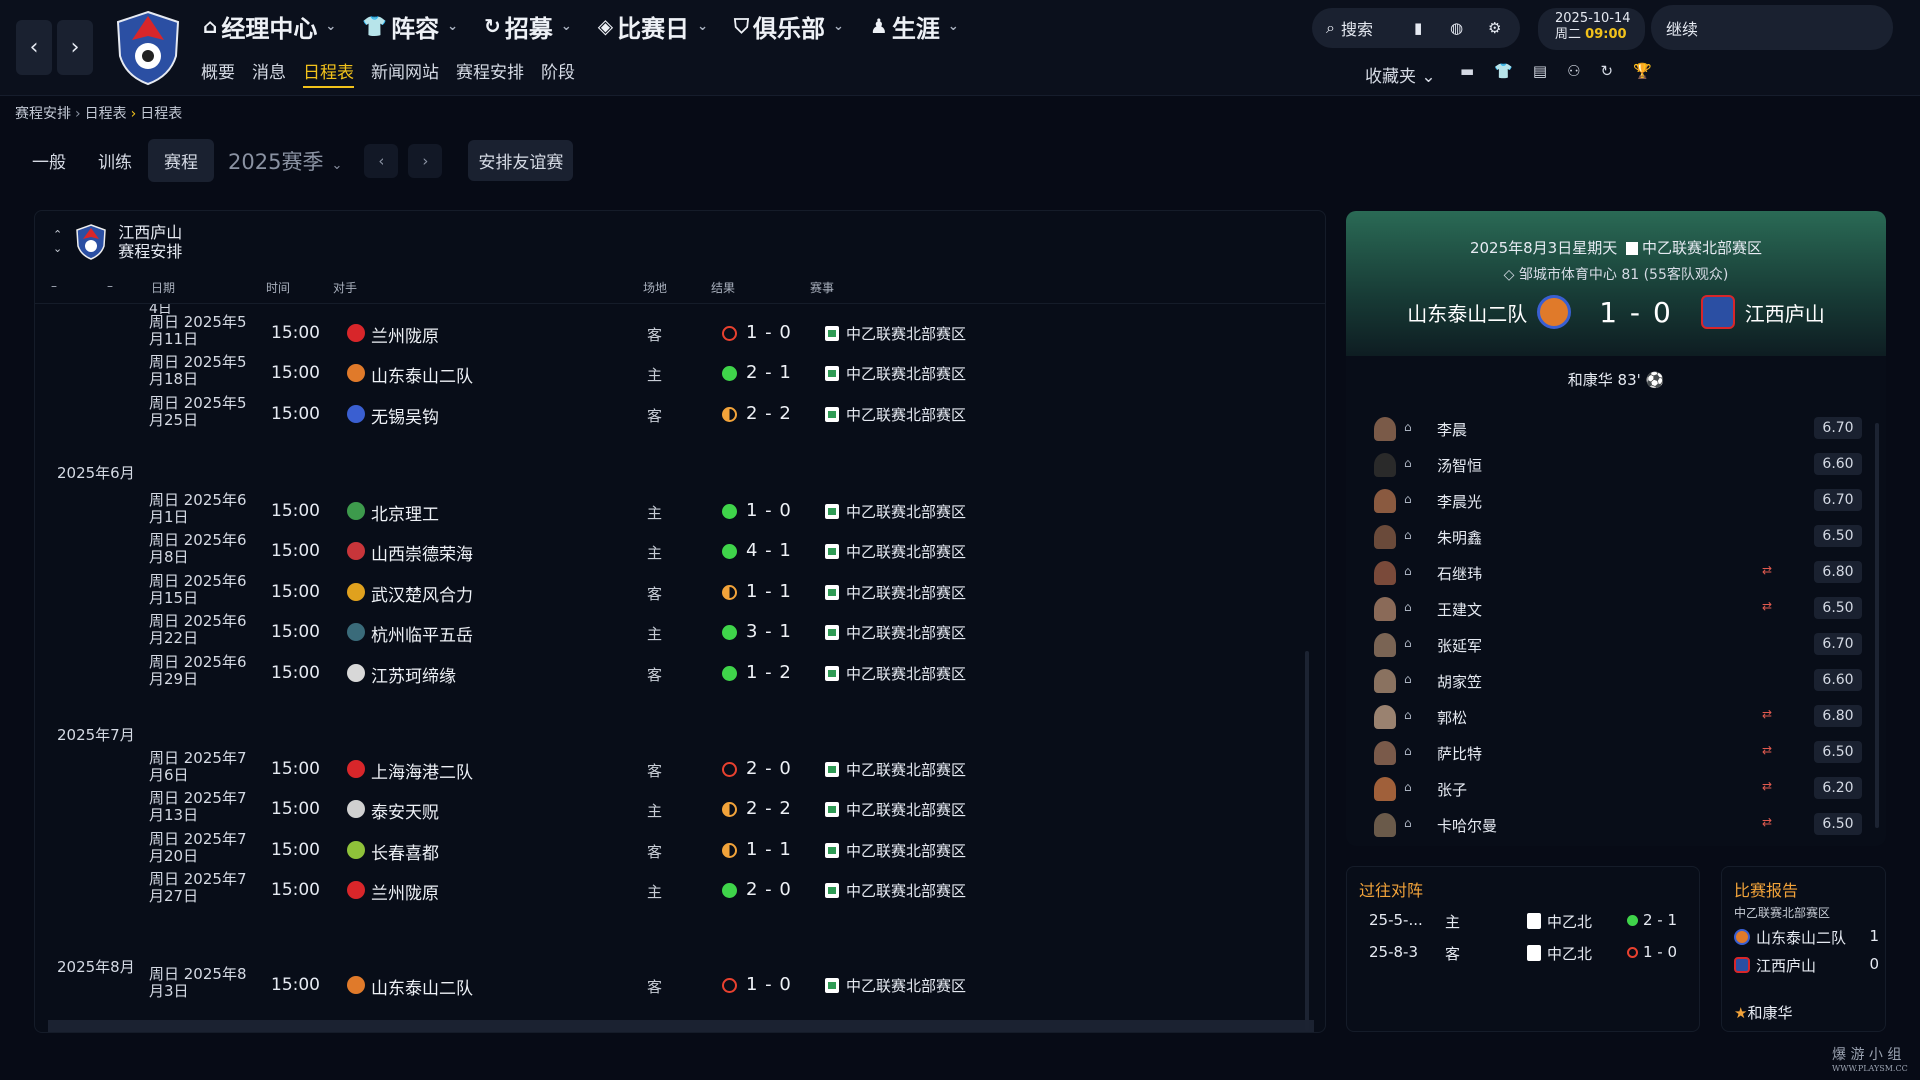  What do you see at coordinates (1456, 28) in the screenshot?
I see `globe-icon: ◍` at bounding box center [1456, 28].